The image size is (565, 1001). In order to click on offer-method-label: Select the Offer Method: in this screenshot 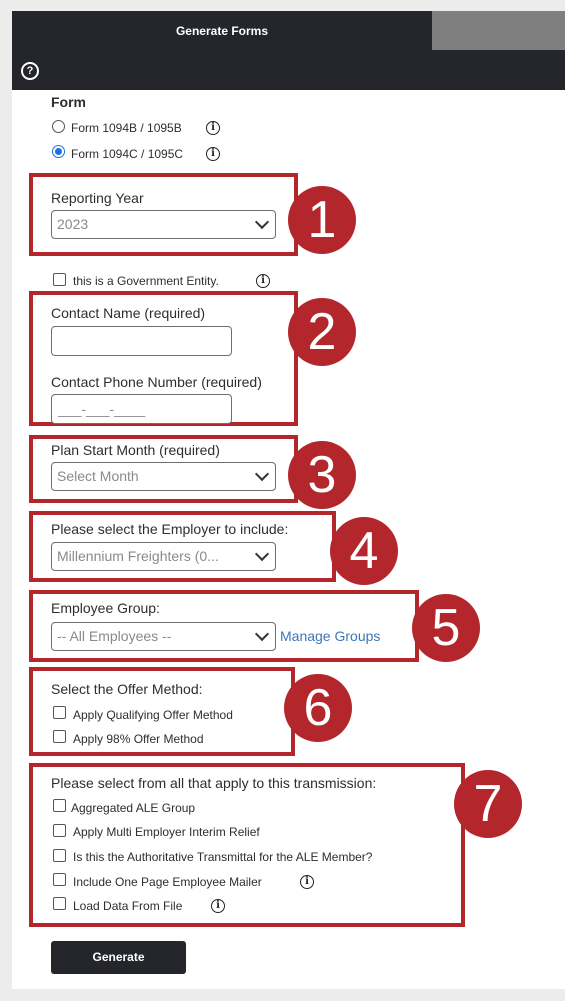, I will do `click(127, 689)`.